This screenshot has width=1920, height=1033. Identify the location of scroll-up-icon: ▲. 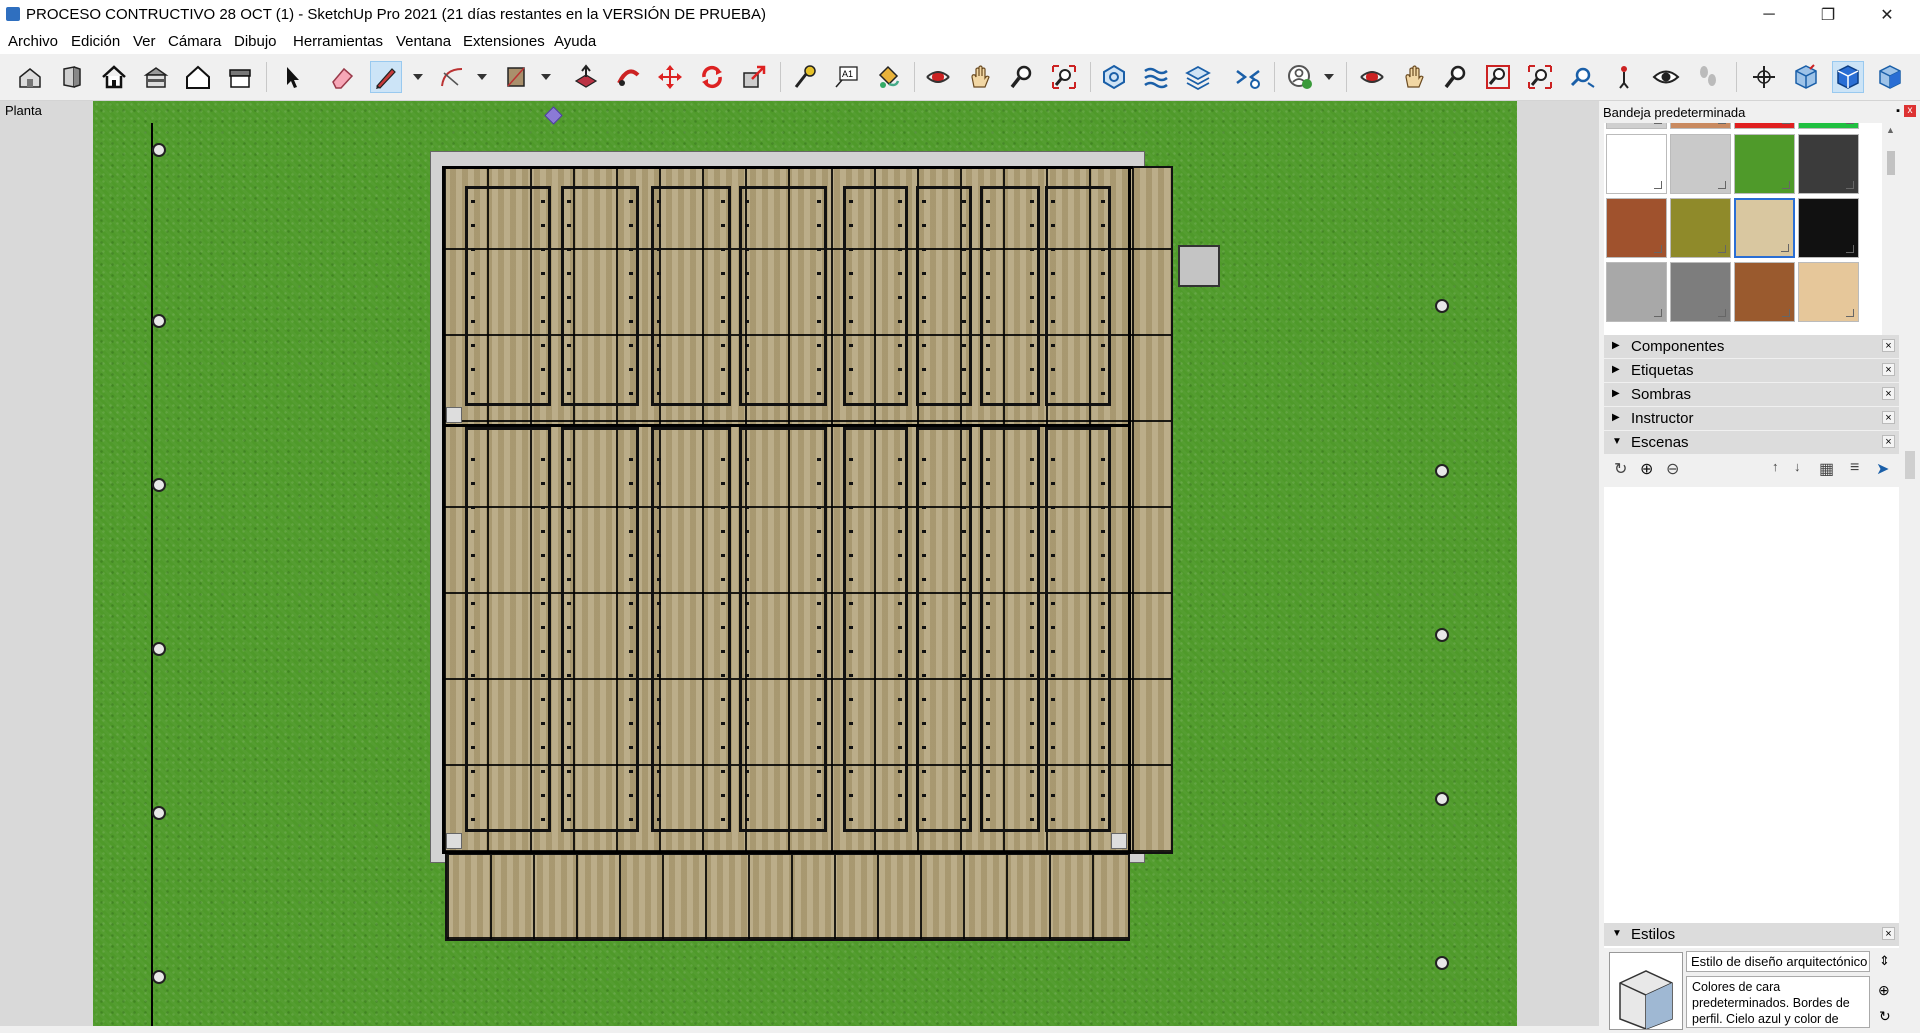
(1890, 130).